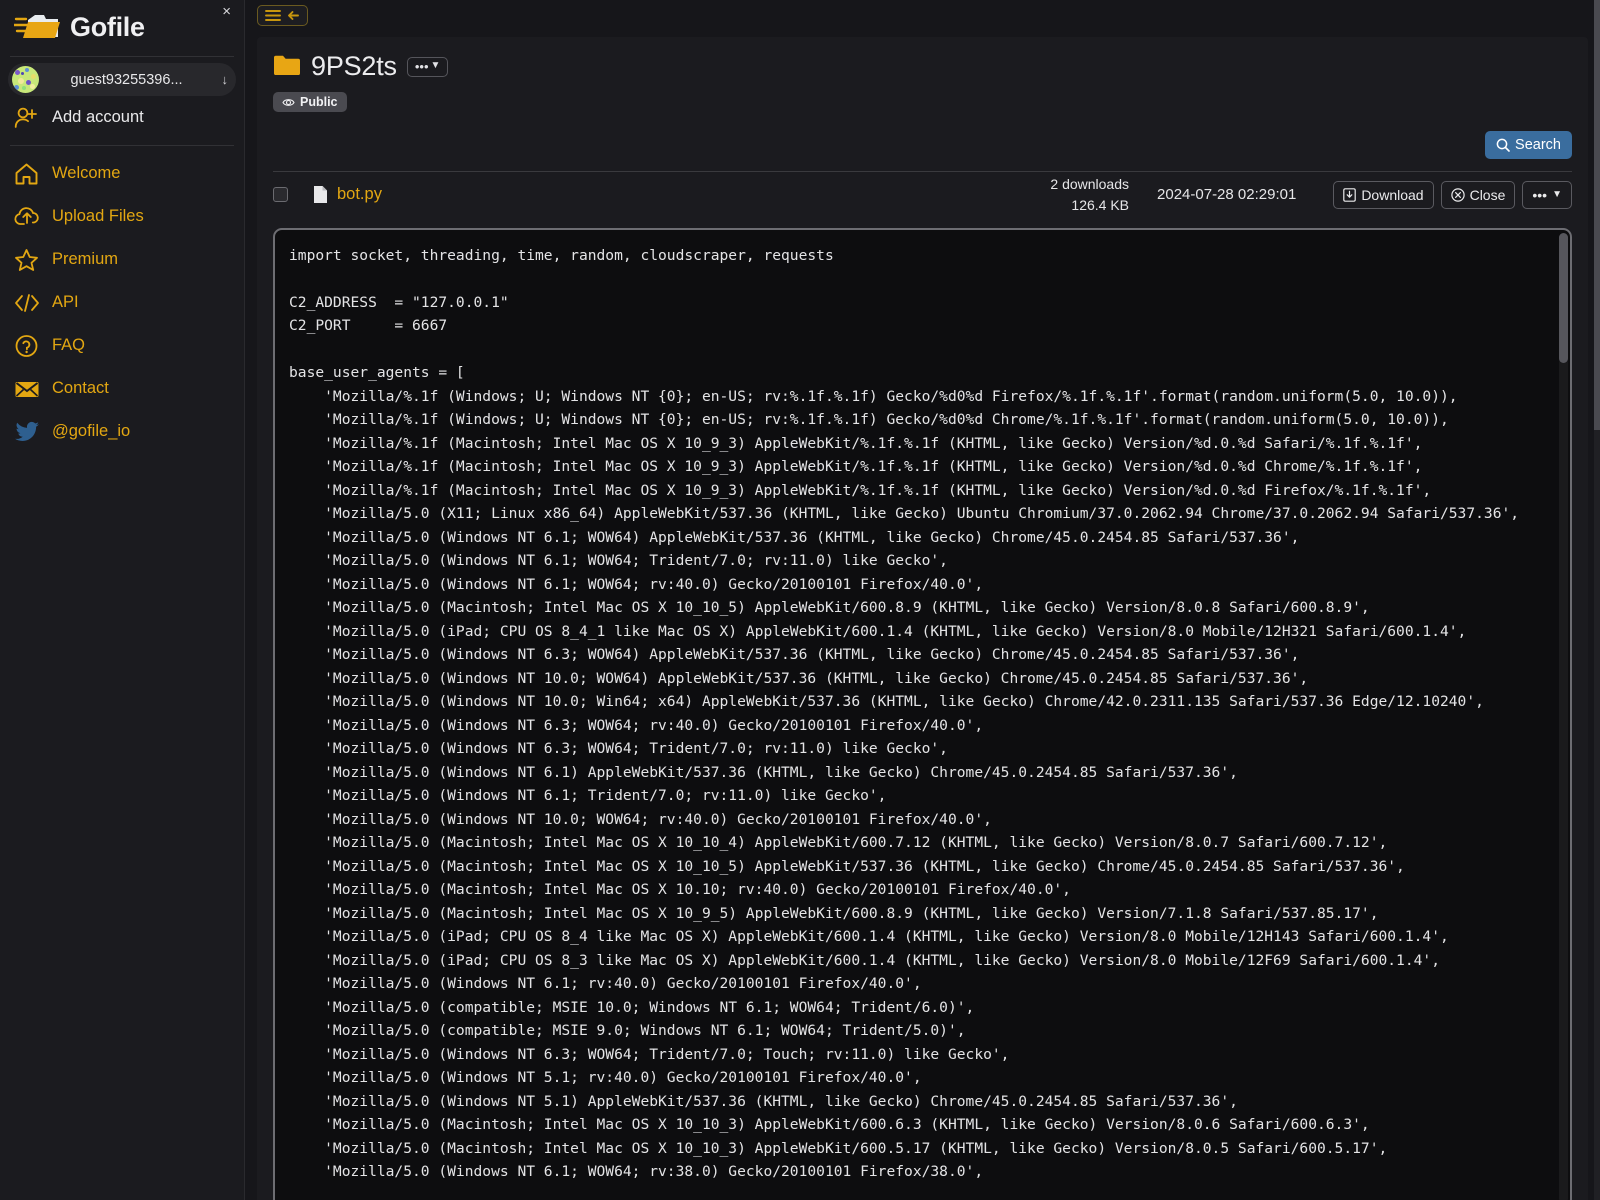 This screenshot has height=1200, width=1600. I want to click on sidebar-item-contact: Contact, so click(122, 388).